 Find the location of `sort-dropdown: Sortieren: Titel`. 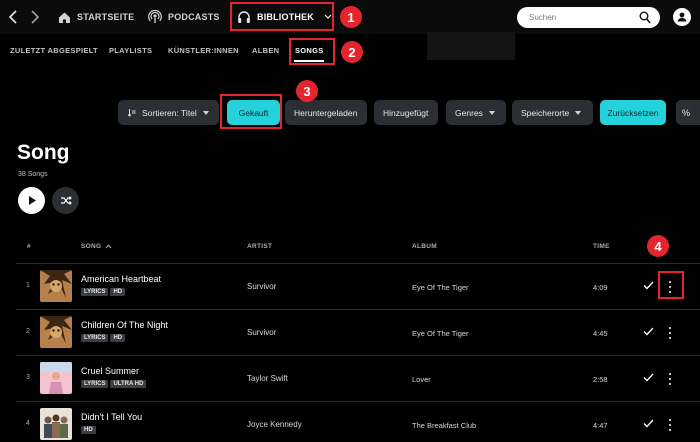

sort-dropdown: Sortieren: Titel is located at coordinates (168, 112).